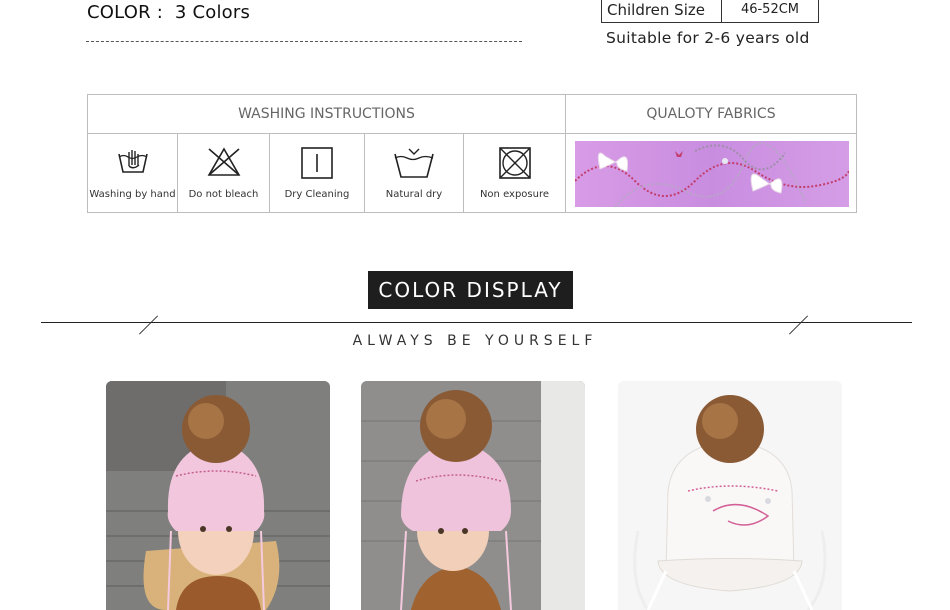 This screenshot has width=950, height=610. I want to click on tagline: ALWAYS BE YOURSELF, so click(475, 341).